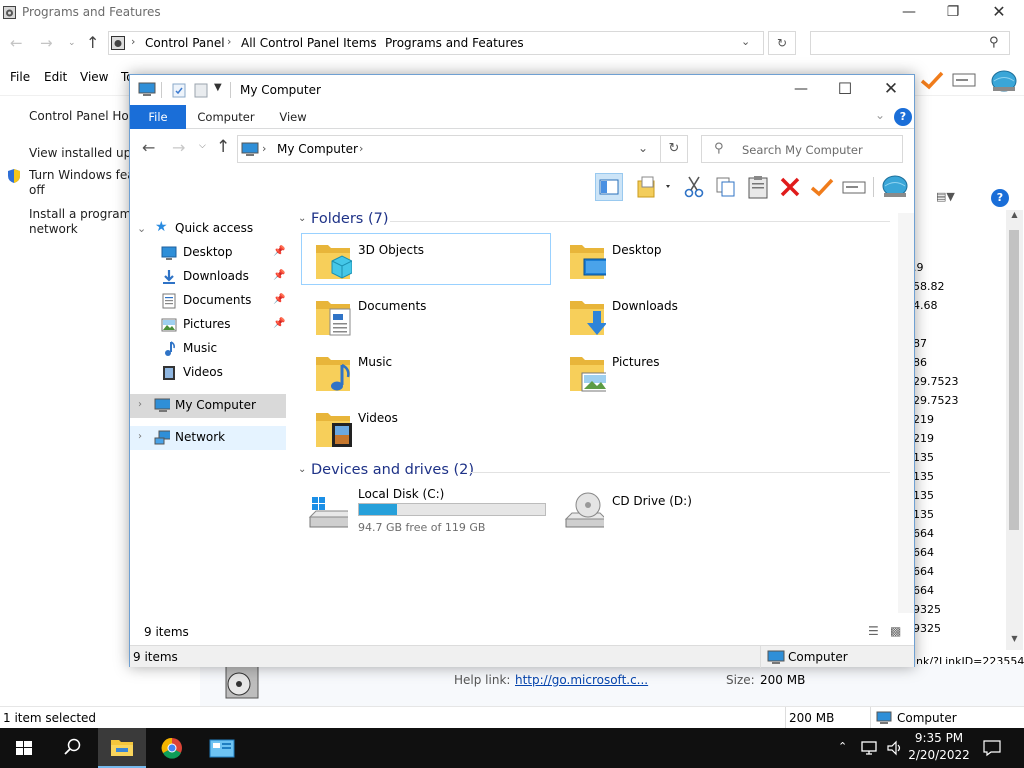 This screenshot has width=1024, height=768. What do you see at coordinates (932, 80) in the screenshot?
I see `checkmark-icon` at bounding box center [932, 80].